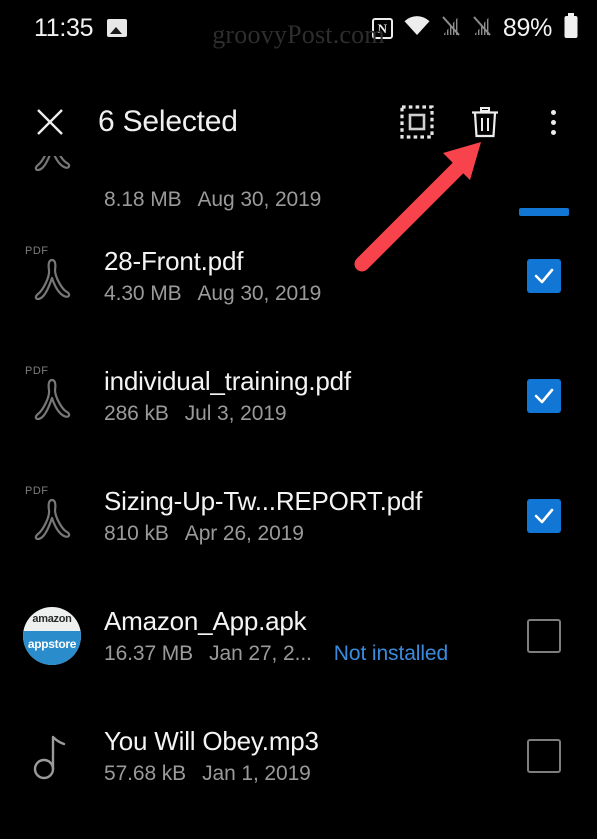 The height and width of the screenshot is (839, 597). I want to click on selection-count-title: 6 Selected, so click(168, 121).